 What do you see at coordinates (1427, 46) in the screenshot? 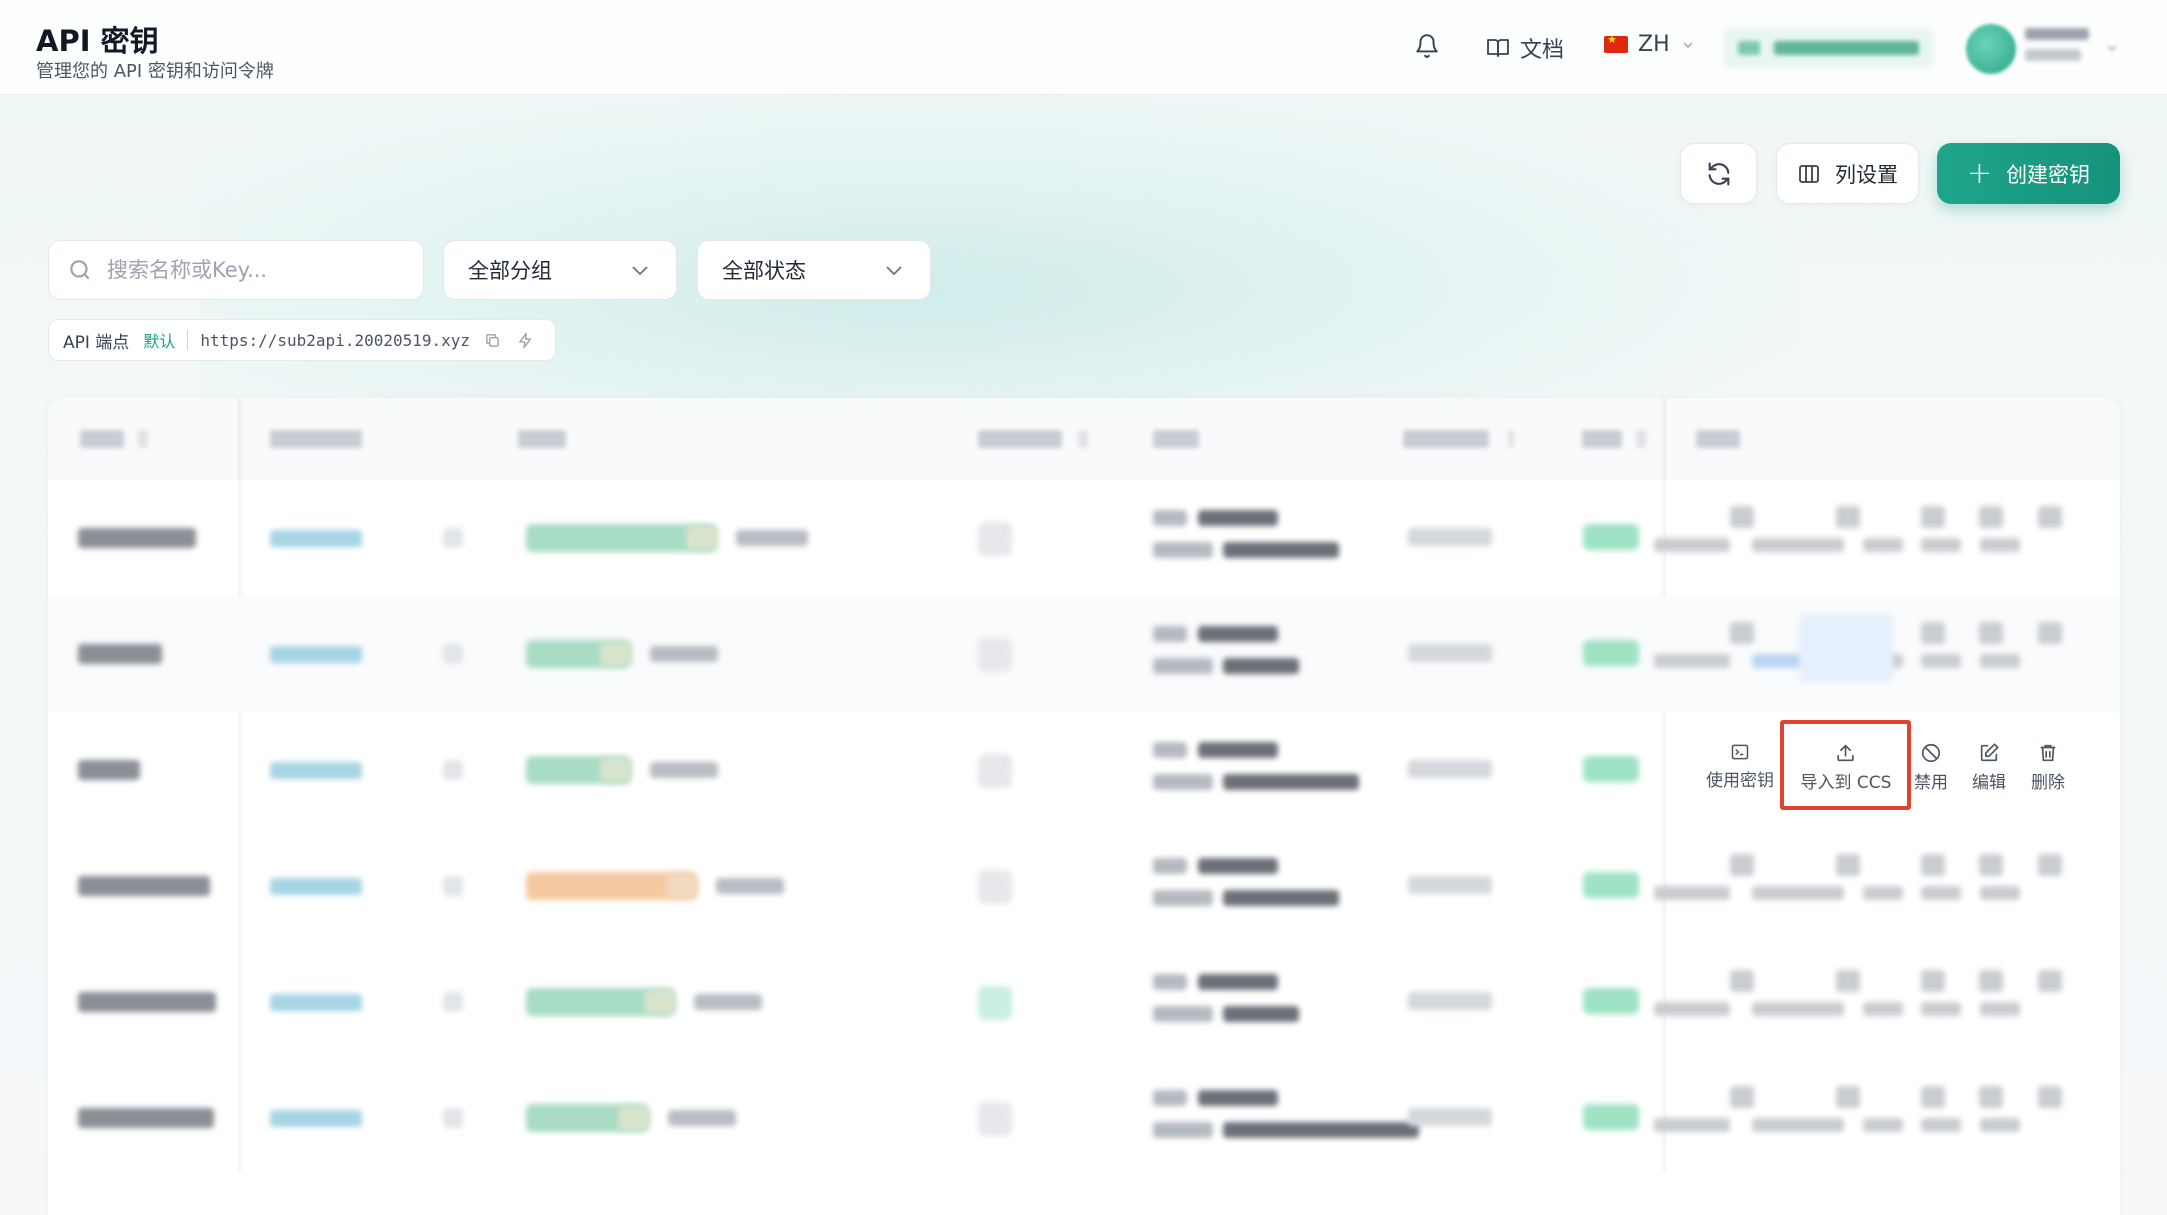
I see `notification-button` at bounding box center [1427, 46].